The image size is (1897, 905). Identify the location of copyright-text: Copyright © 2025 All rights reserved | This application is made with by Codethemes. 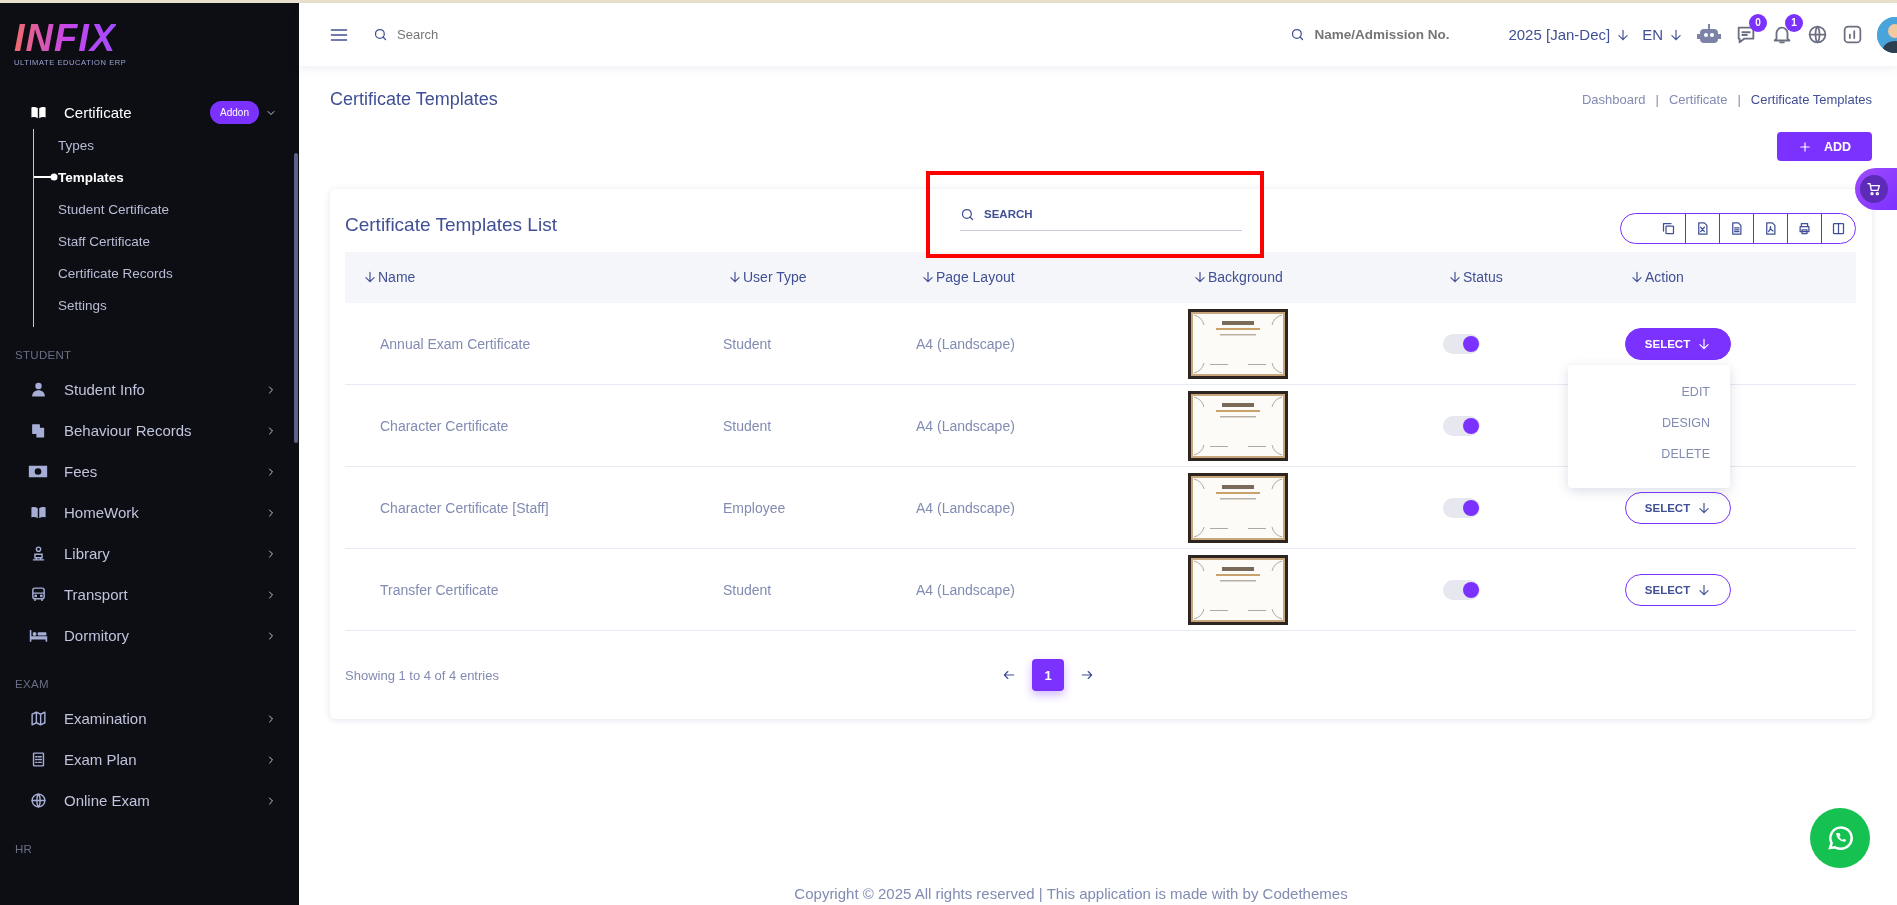
(1071, 894).